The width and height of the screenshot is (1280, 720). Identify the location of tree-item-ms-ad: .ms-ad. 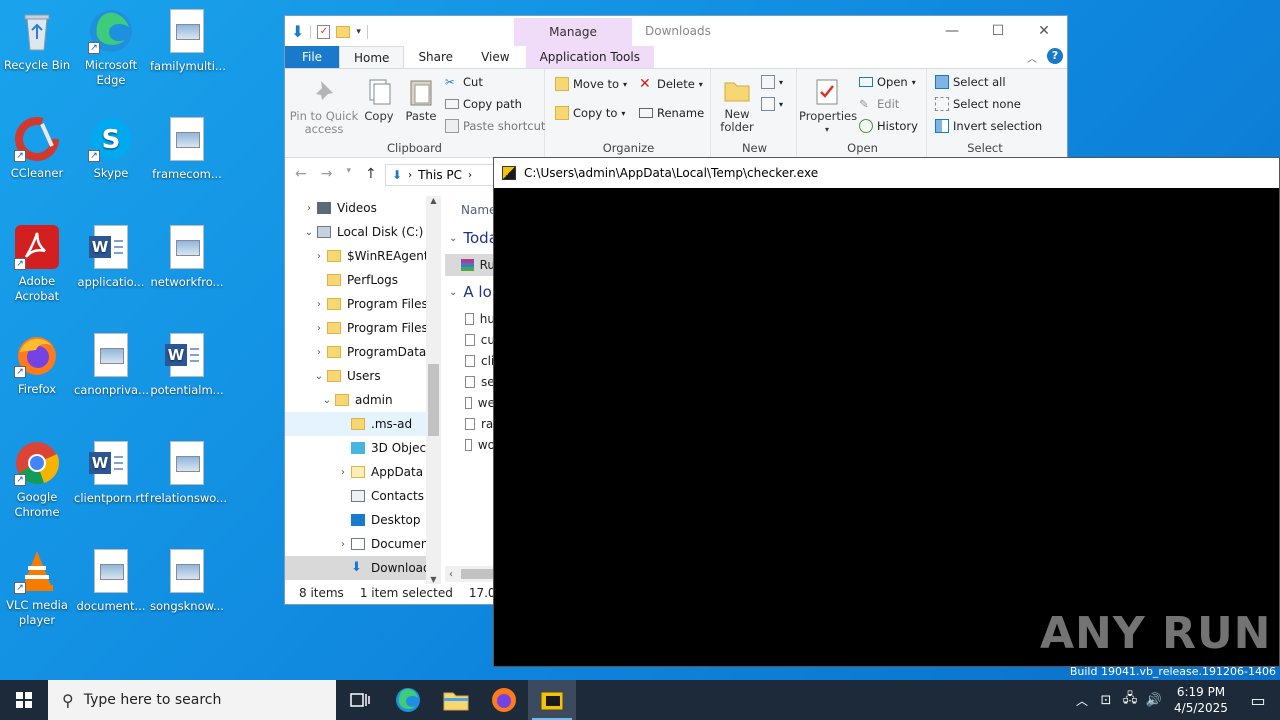
(363, 424).